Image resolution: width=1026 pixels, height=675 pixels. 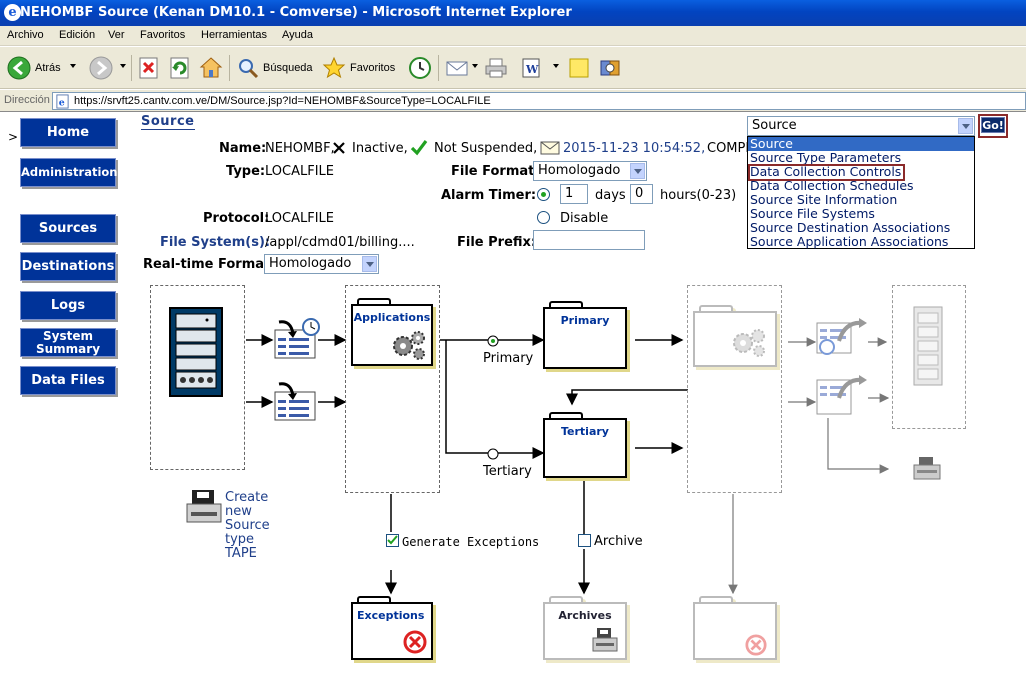 What do you see at coordinates (149, 68) in the screenshot?
I see `stop-icon` at bounding box center [149, 68].